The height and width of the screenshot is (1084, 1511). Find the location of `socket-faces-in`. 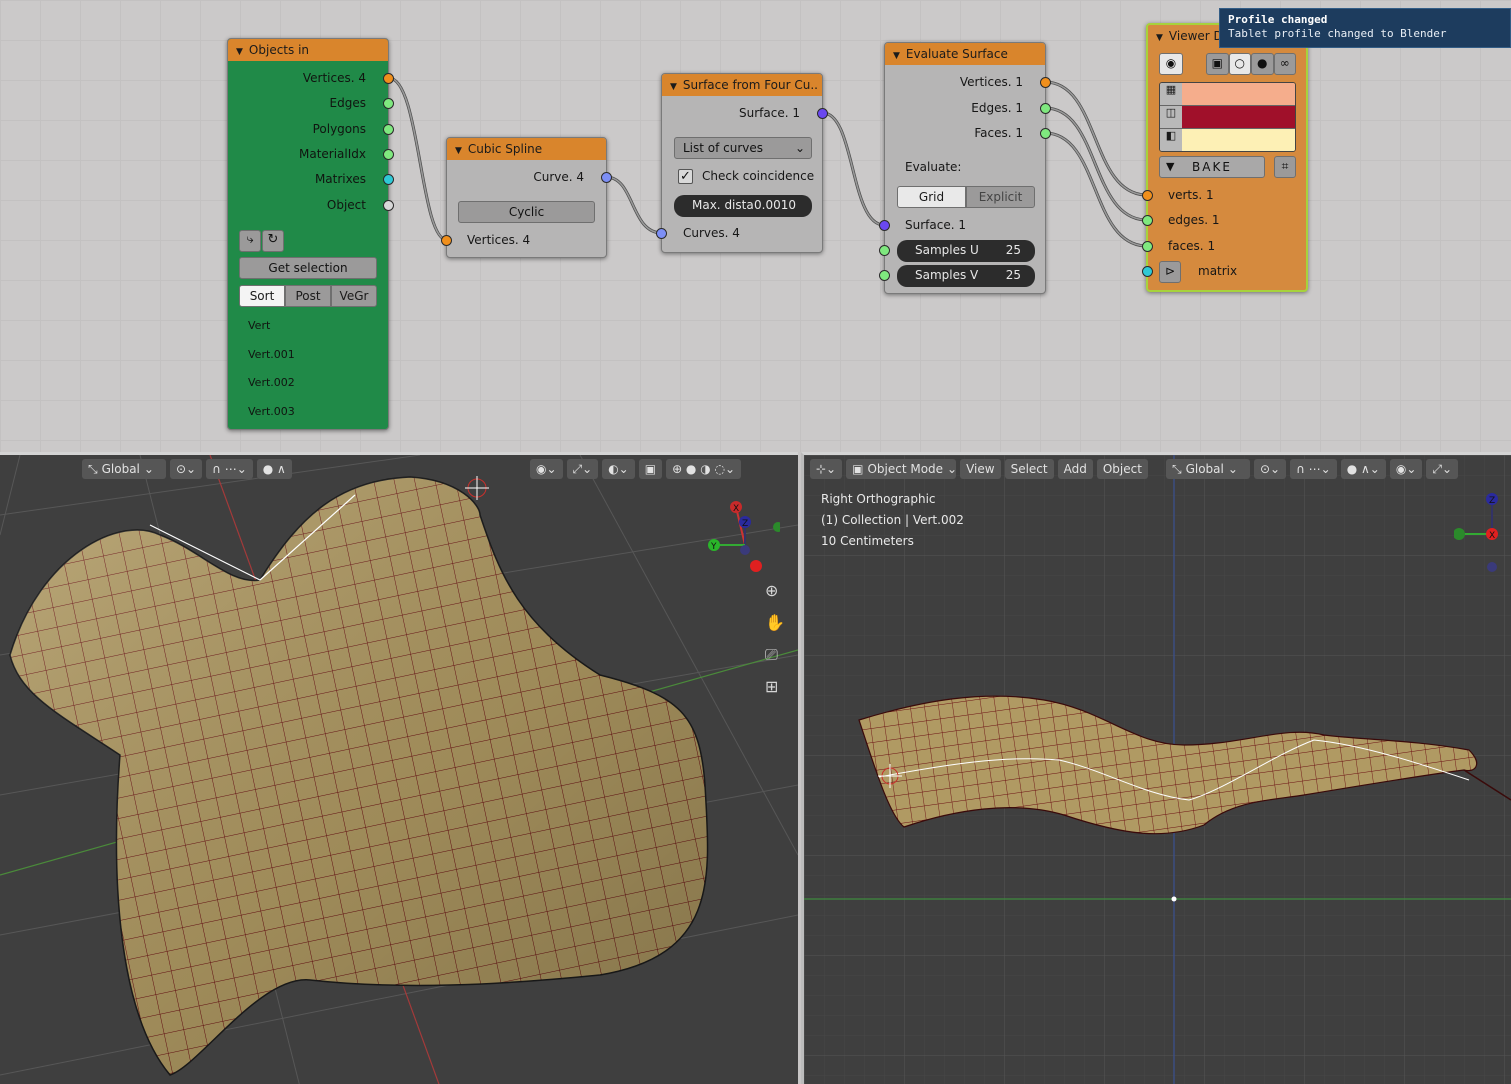

socket-faces-in is located at coordinates (1147, 246).